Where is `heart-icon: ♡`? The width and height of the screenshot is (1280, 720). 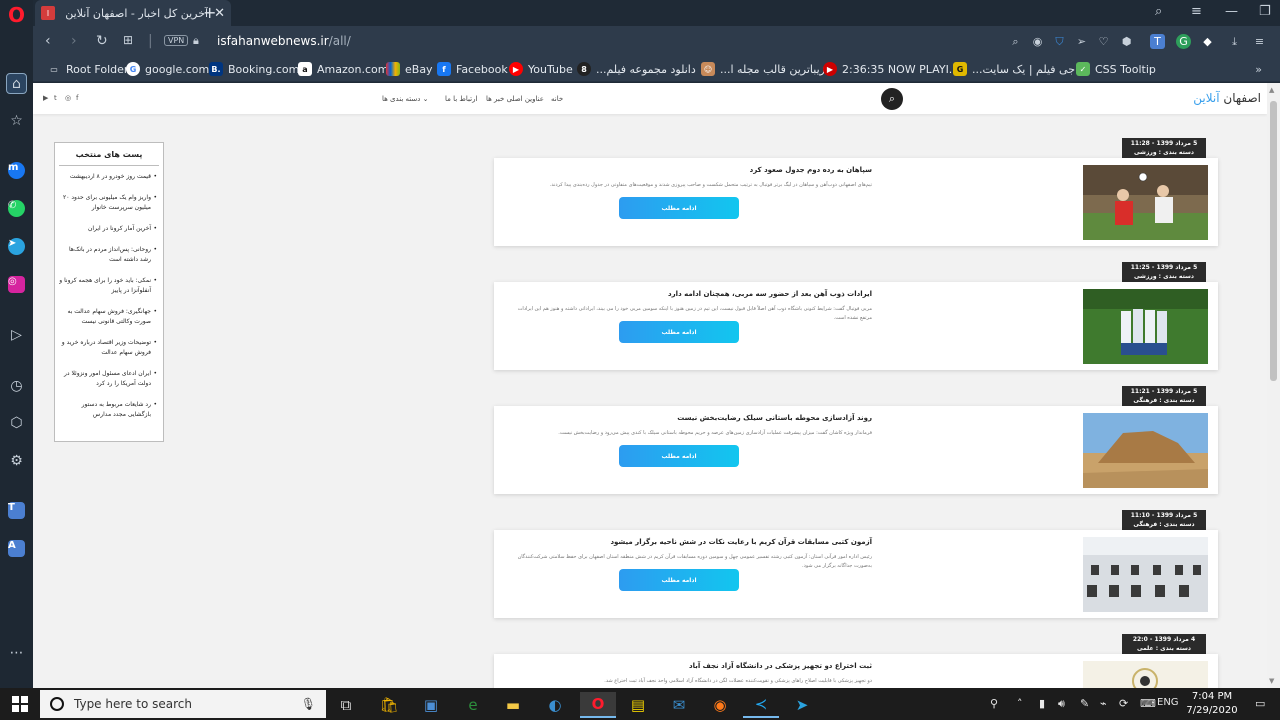 heart-icon: ♡ is located at coordinates (1103, 41).